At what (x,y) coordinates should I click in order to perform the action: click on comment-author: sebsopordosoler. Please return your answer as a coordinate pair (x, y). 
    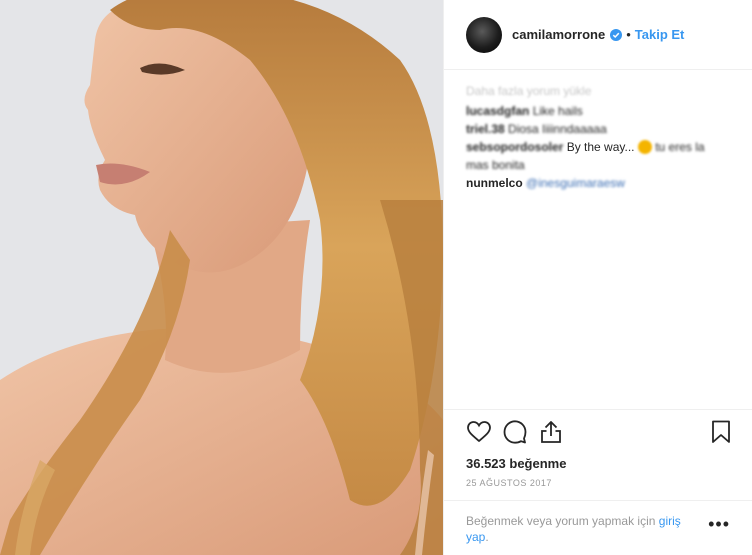
    Looking at the image, I should click on (514, 147).